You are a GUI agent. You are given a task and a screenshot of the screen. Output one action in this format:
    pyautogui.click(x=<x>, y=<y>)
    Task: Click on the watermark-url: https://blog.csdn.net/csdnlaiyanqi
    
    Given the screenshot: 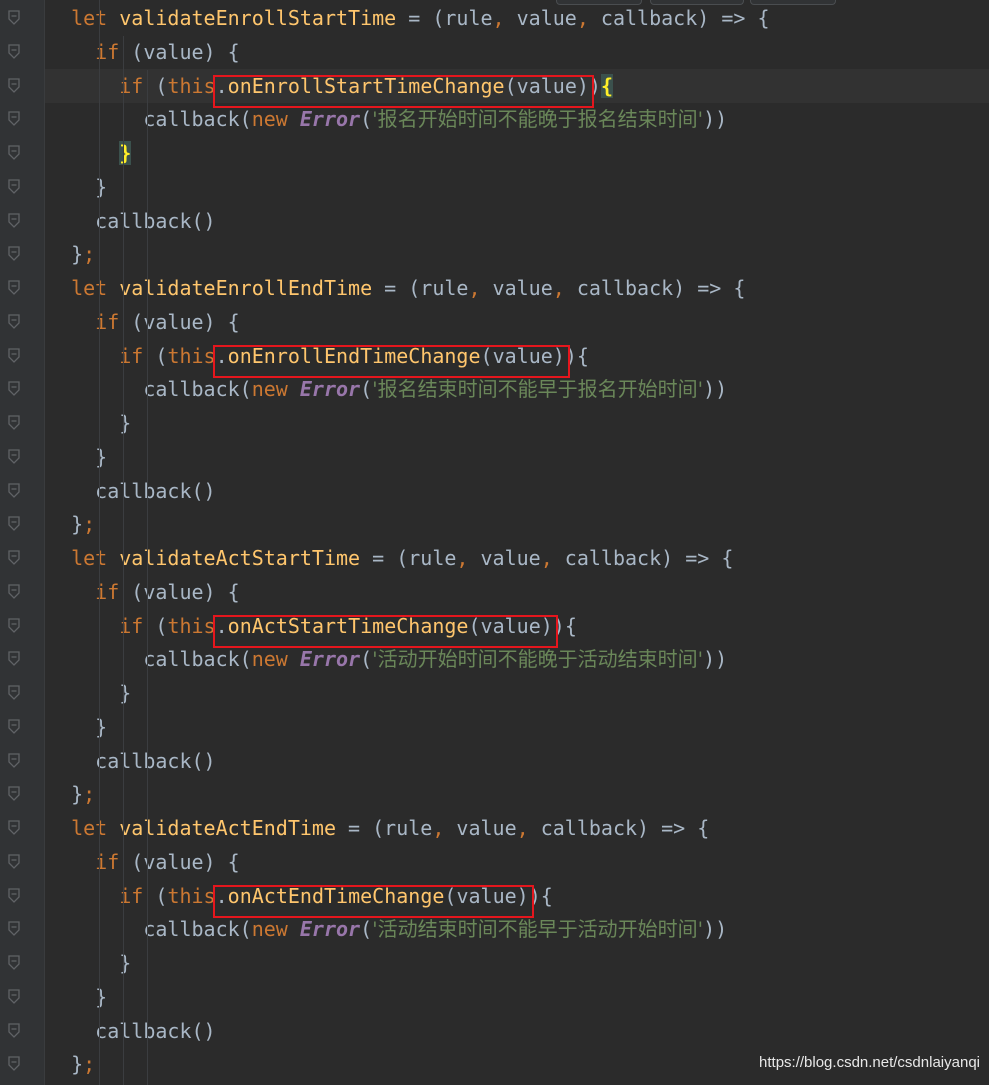 What is the action you would take?
    pyautogui.click(x=869, y=1062)
    